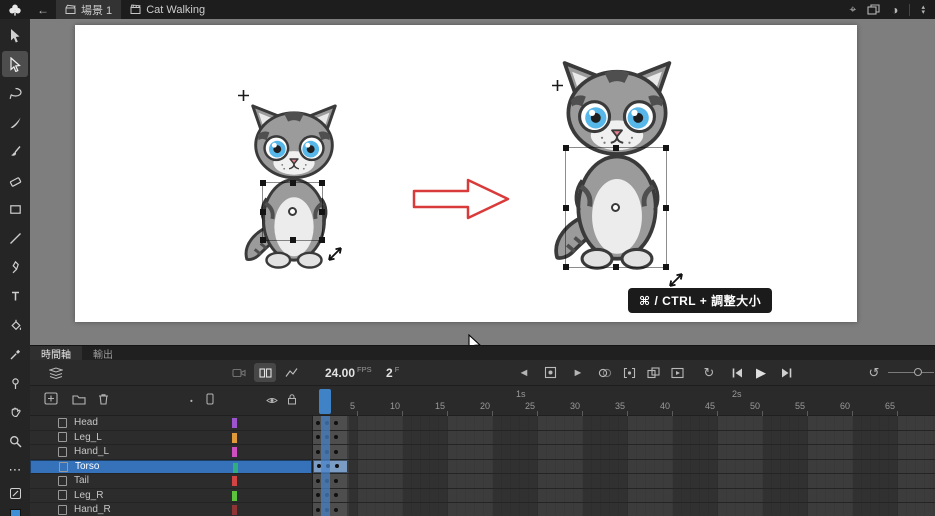  Describe the element at coordinates (482, 401) in the screenshot. I see `frame-ruler: • 5 10 15 20 25 30 35 40 45 50 55 60 65 1s 2s` at that location.